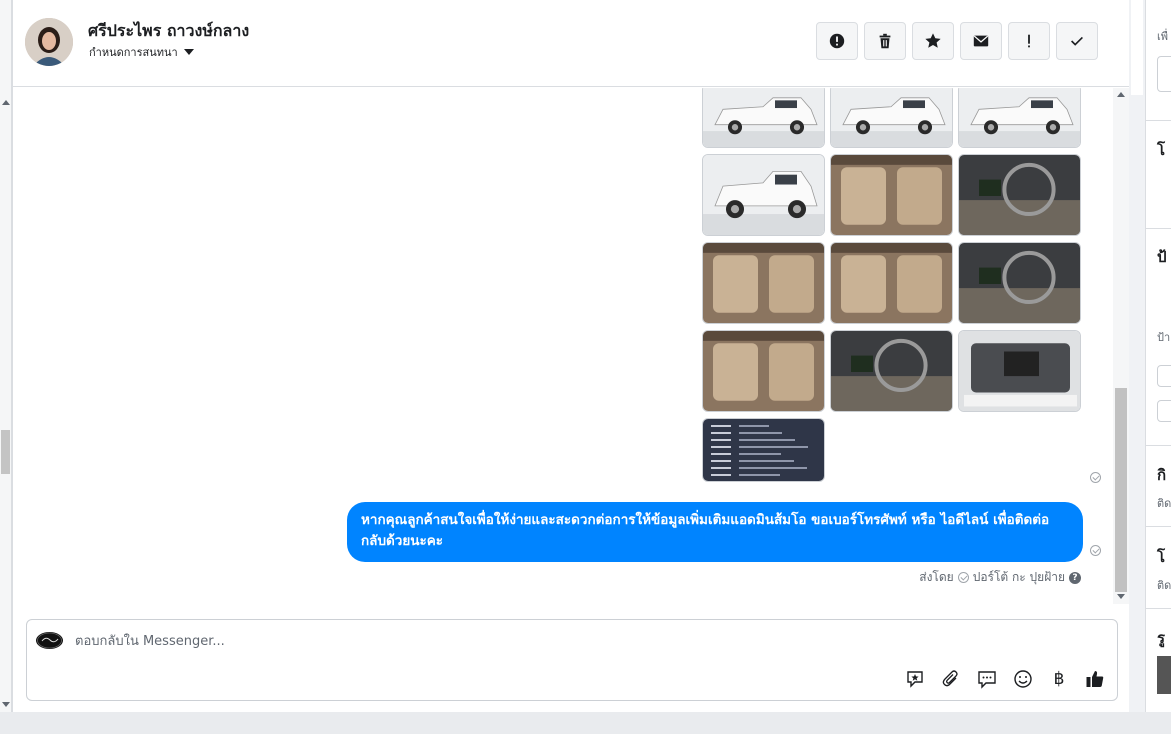 The image size is (1171, 734). I want to click on envelope-icon, so click(981, 41).